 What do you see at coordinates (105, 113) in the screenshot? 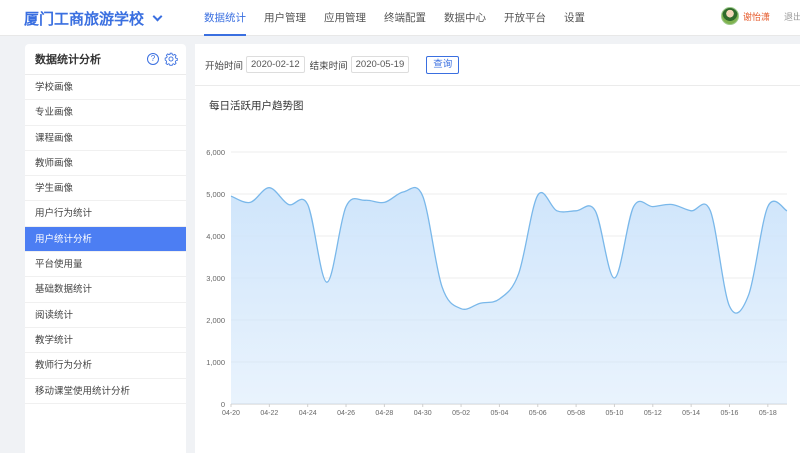
I see `sidebar-item-1: 专业画像` at bounding box center [105, 113].